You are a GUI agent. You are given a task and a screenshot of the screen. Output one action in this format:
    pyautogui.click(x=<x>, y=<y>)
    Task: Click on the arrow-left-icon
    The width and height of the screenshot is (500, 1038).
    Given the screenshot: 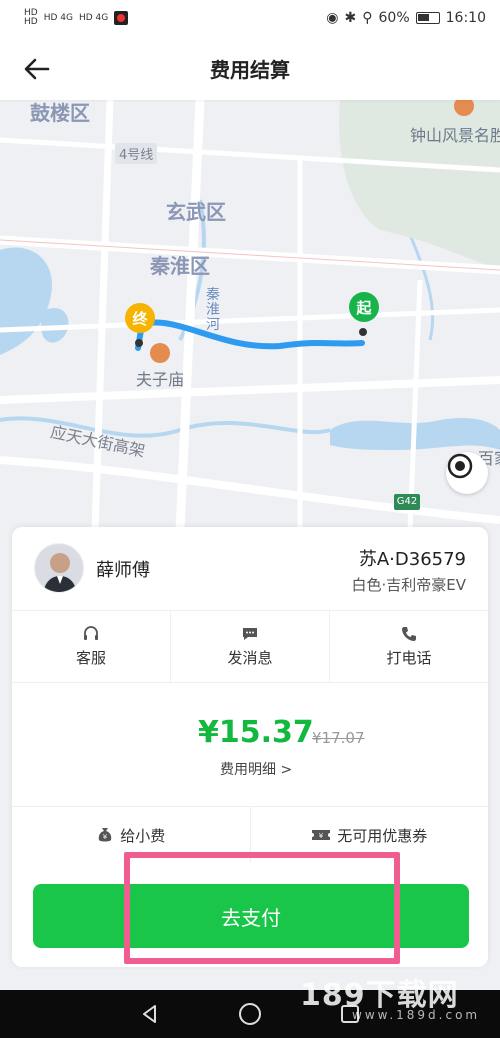 What is the action you would take?
    pyautogui.click(x=37, y=69)
    